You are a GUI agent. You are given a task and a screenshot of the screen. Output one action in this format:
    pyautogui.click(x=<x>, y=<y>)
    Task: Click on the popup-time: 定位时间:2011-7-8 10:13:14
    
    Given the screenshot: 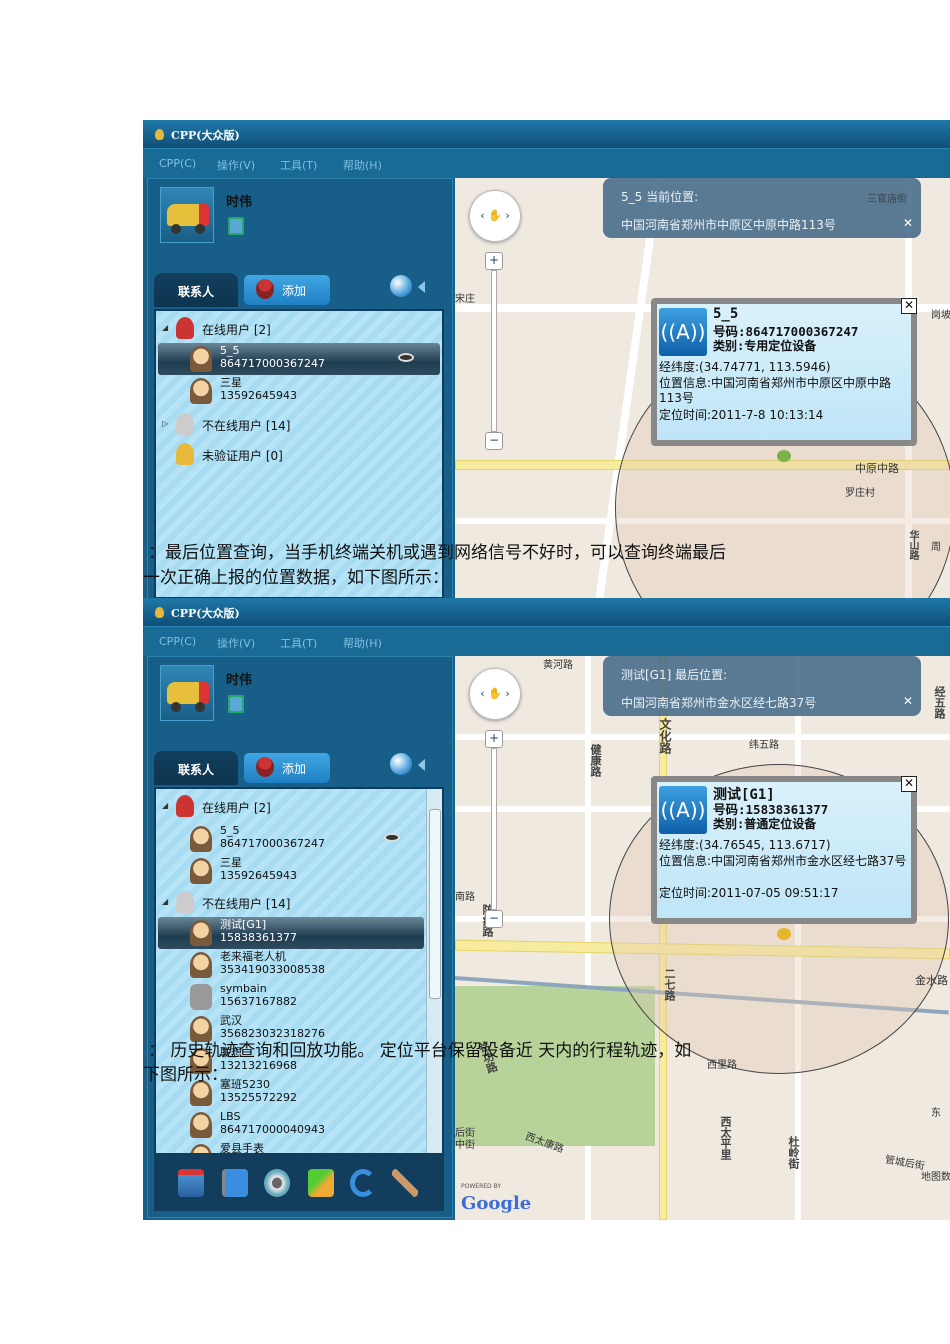 What is the action you would take?
    pyautogui.click(x=741, y=415)
    